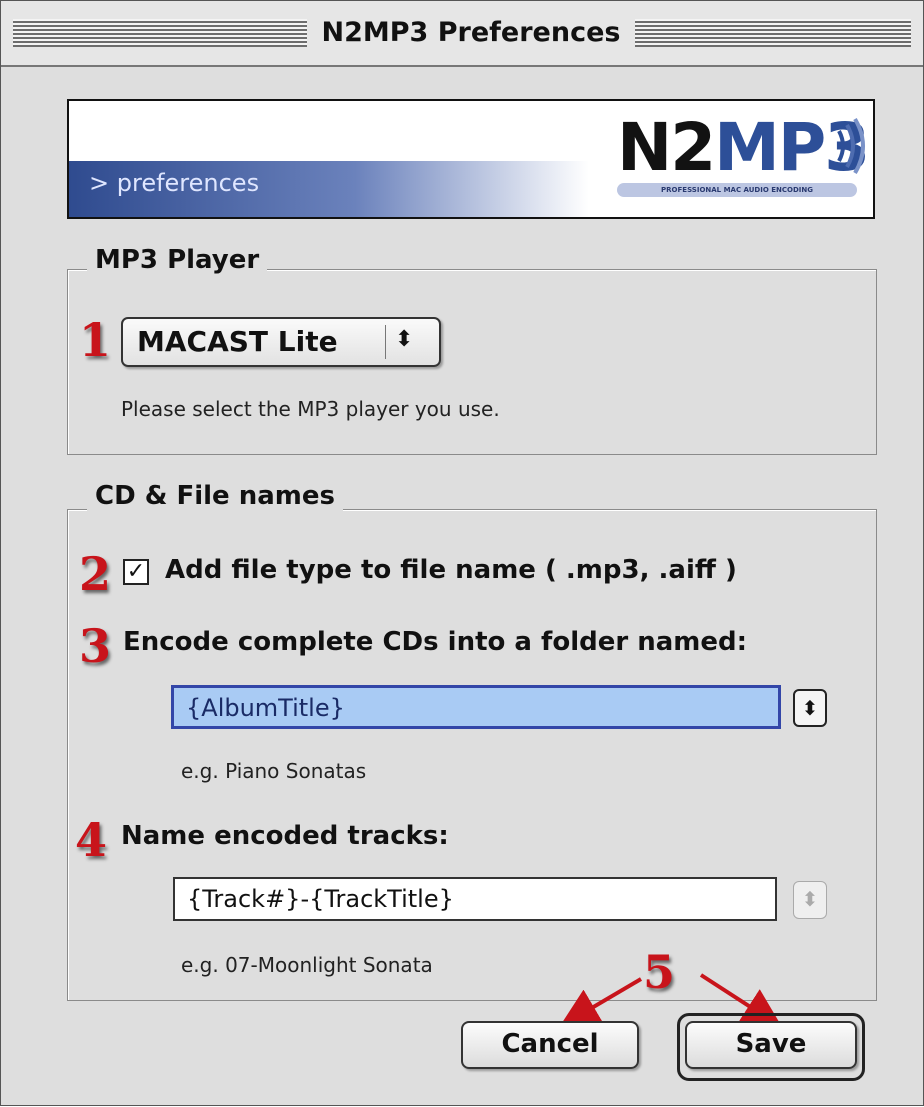 The height and width of the screenshot is (1107, 924). I want to click on add-file-type-checkbox: ✓, so click(136, 572).